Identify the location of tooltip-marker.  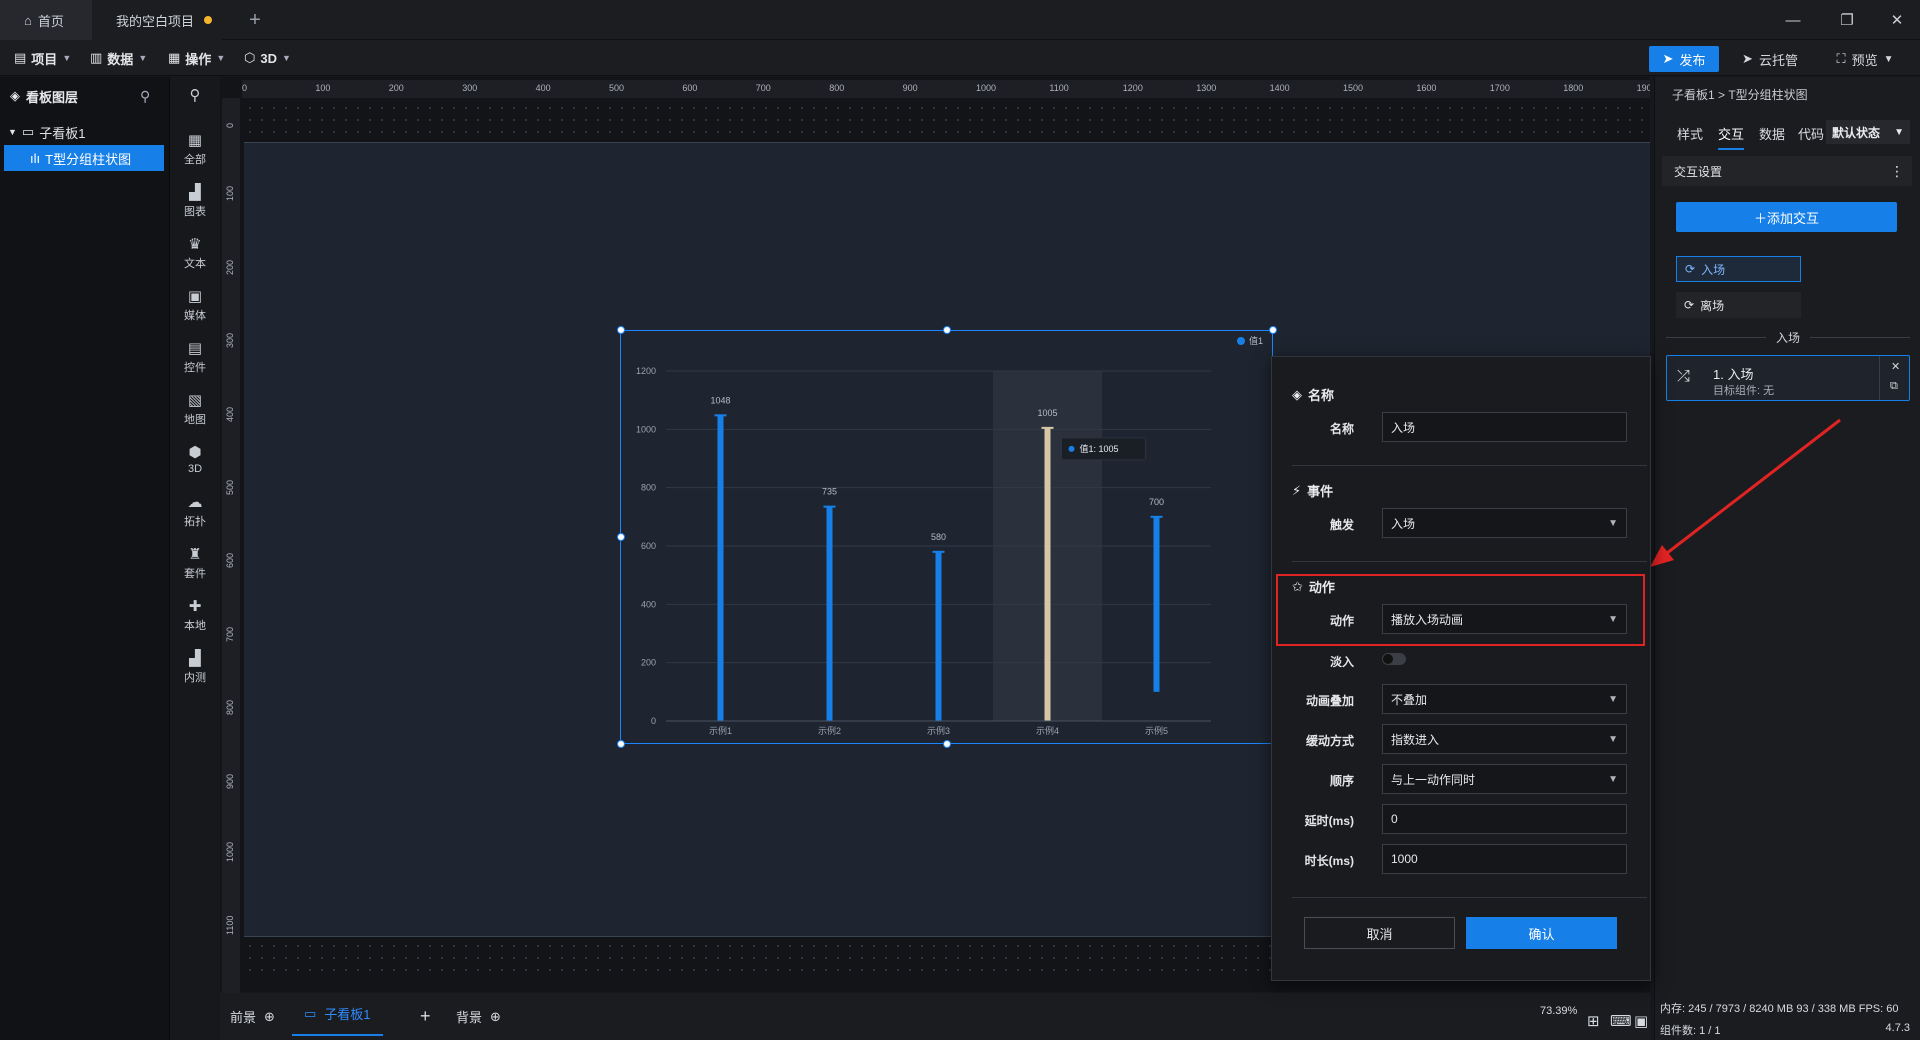
(1071, 448).